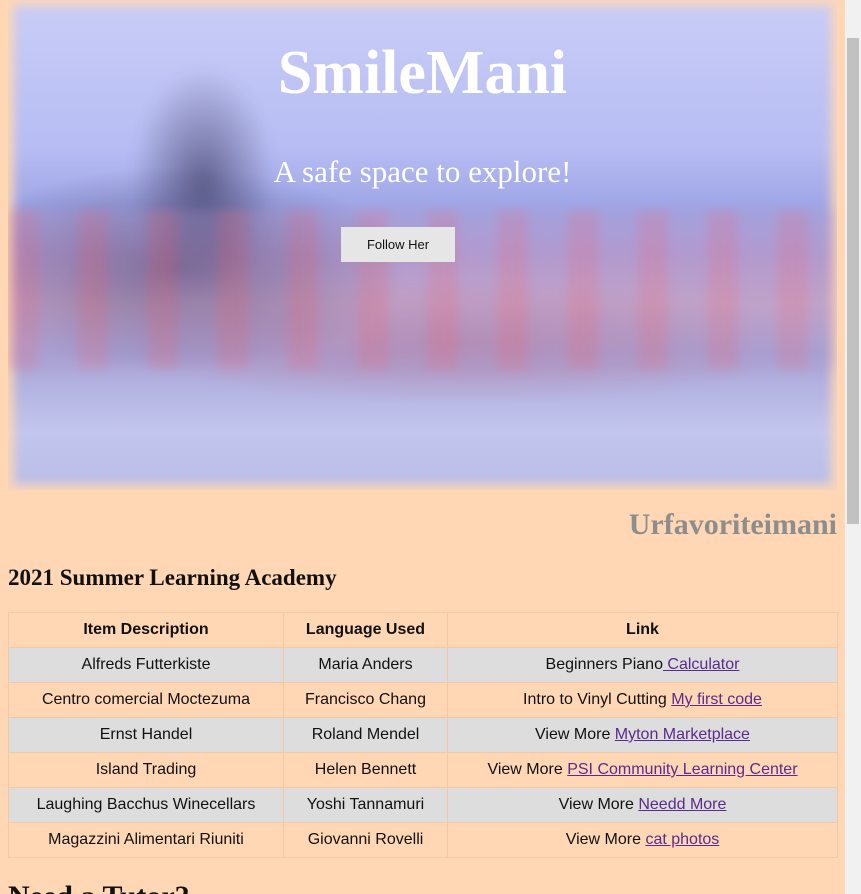  I want to click on next-section-title: Need a Tutor?, so click(99, 887).